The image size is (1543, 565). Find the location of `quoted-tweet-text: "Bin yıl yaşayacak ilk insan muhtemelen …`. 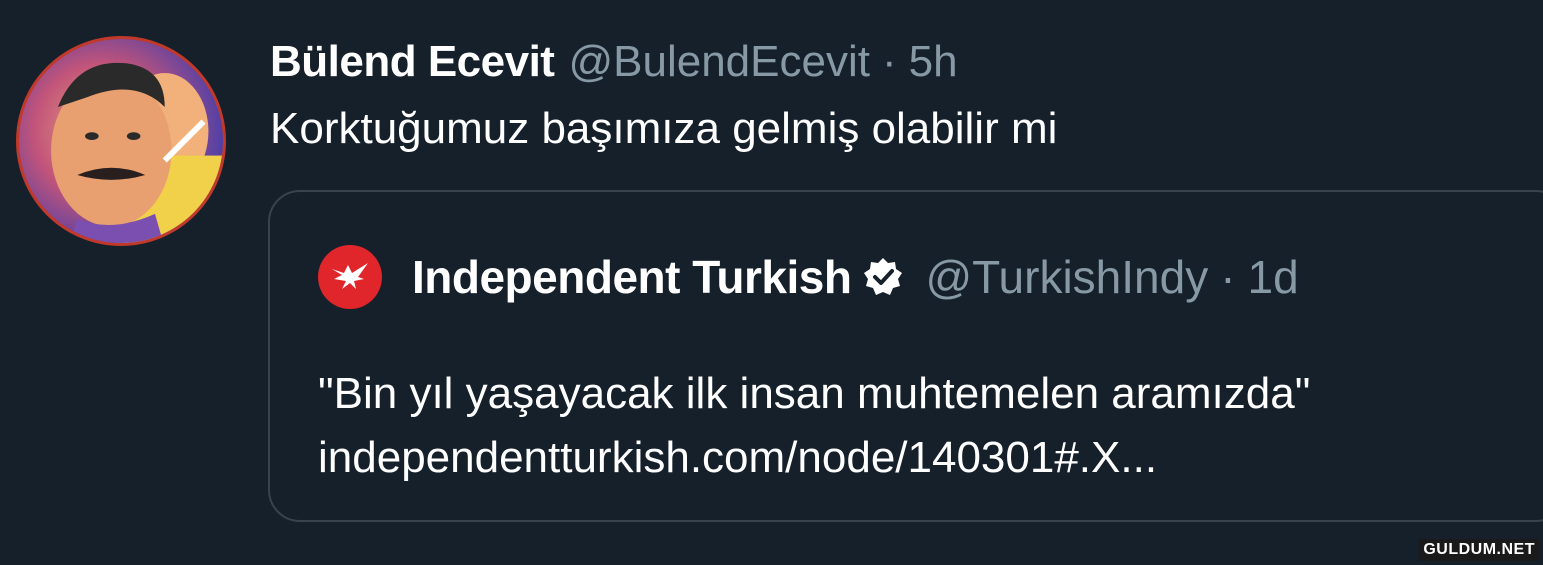

quoted-tweet-text: "Bin yıl yaşayacak ilk insan muhtemelen … is located at coordinates (814, 426).